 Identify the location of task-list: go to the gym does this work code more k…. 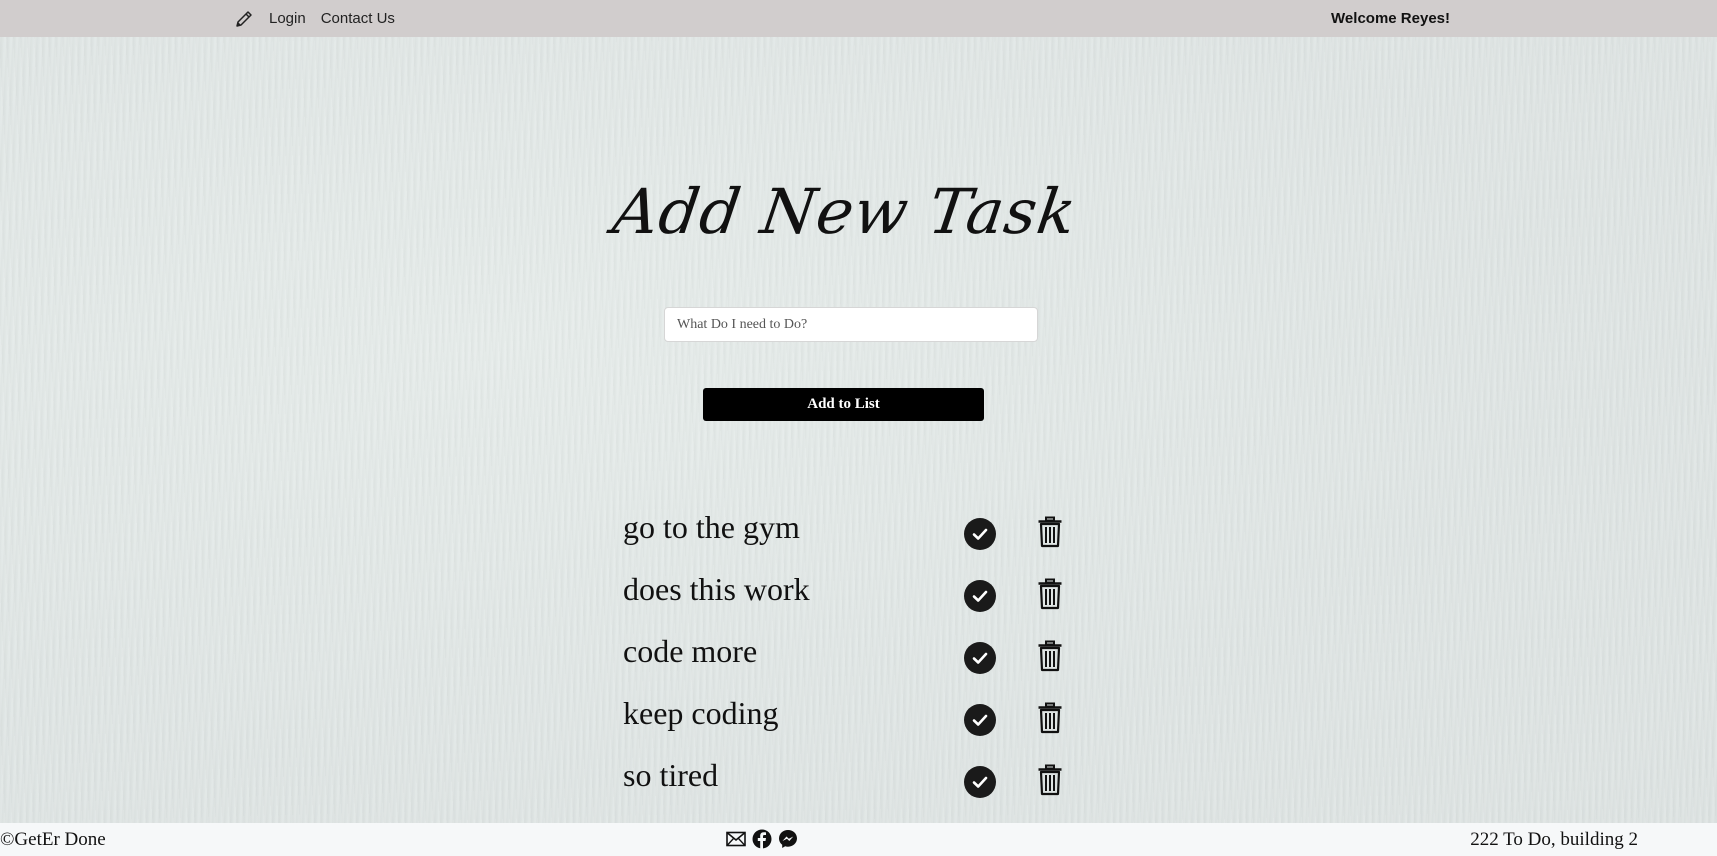
(853, 658).